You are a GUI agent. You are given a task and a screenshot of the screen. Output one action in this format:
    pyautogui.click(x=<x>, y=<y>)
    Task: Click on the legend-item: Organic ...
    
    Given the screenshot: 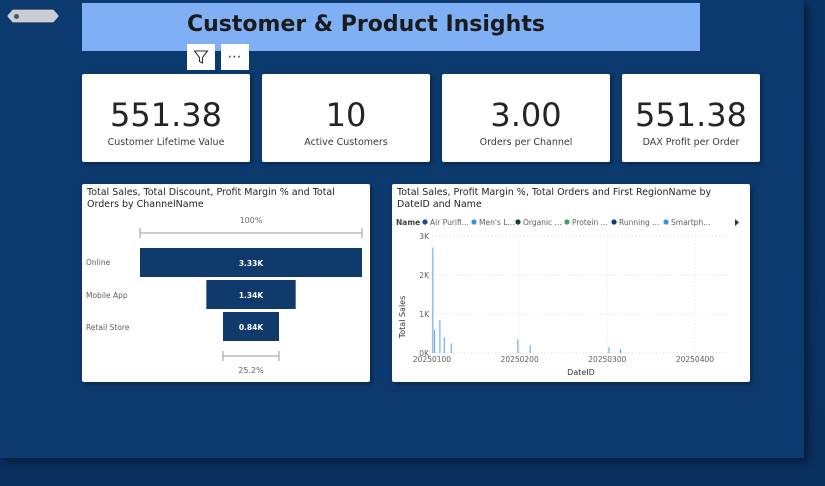 What is the action you would take?
    pyautogui.click(x=542, y=222)
    